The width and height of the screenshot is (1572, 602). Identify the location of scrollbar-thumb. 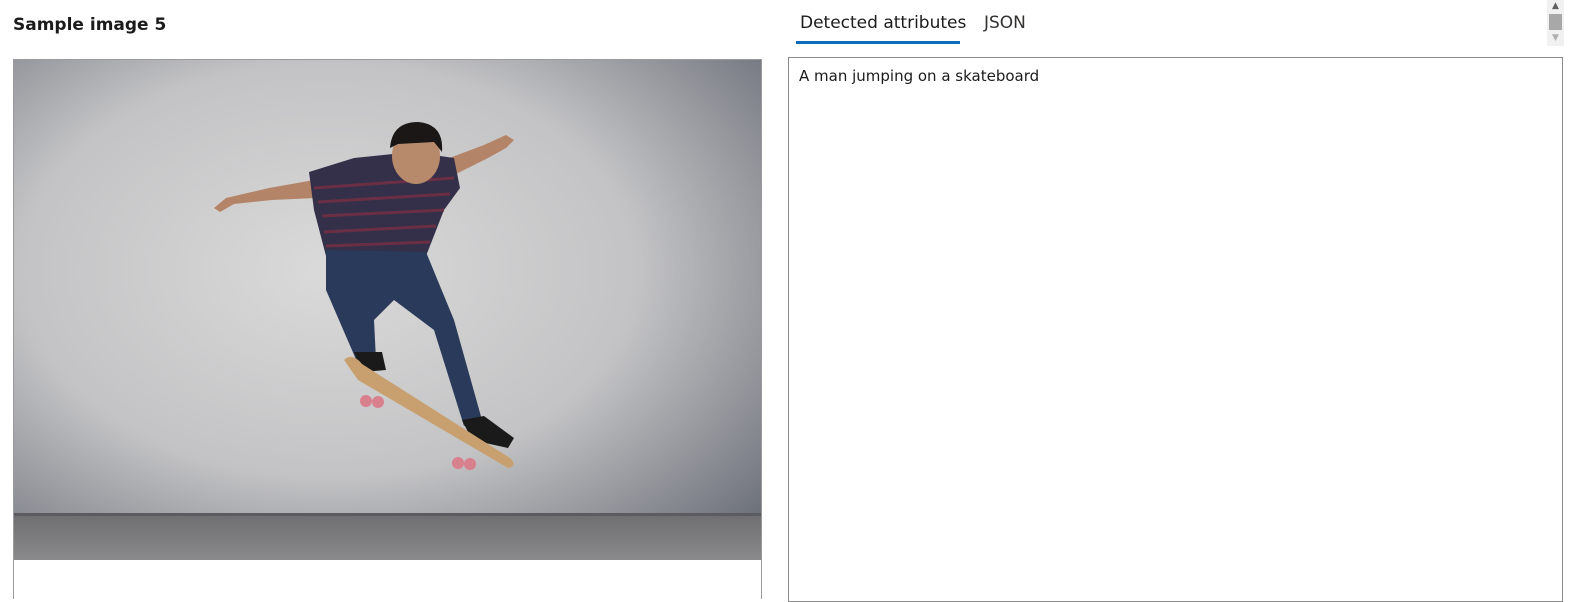
(1555, 22).